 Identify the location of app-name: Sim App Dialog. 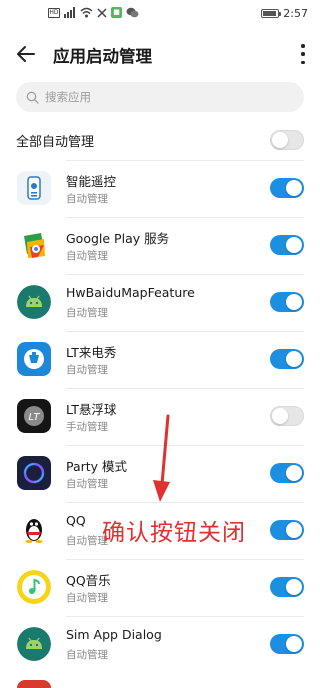
(114, 634).